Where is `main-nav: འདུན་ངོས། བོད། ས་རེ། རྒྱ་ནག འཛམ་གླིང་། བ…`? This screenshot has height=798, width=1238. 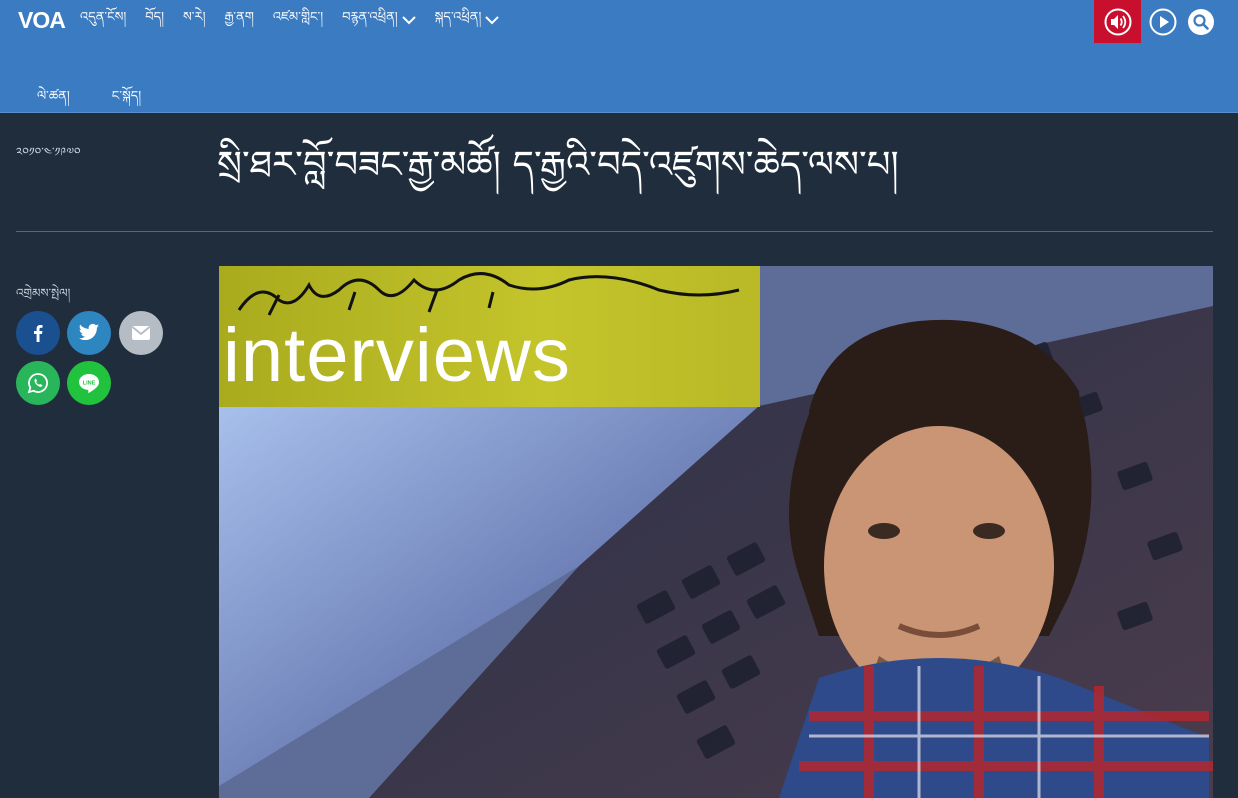 main-nav: འདུན་ངོས། བོད། ས་རེ། རྒྱ་ནག འཛམ་གླིང་། བ… is located at coordinates (299, 20).